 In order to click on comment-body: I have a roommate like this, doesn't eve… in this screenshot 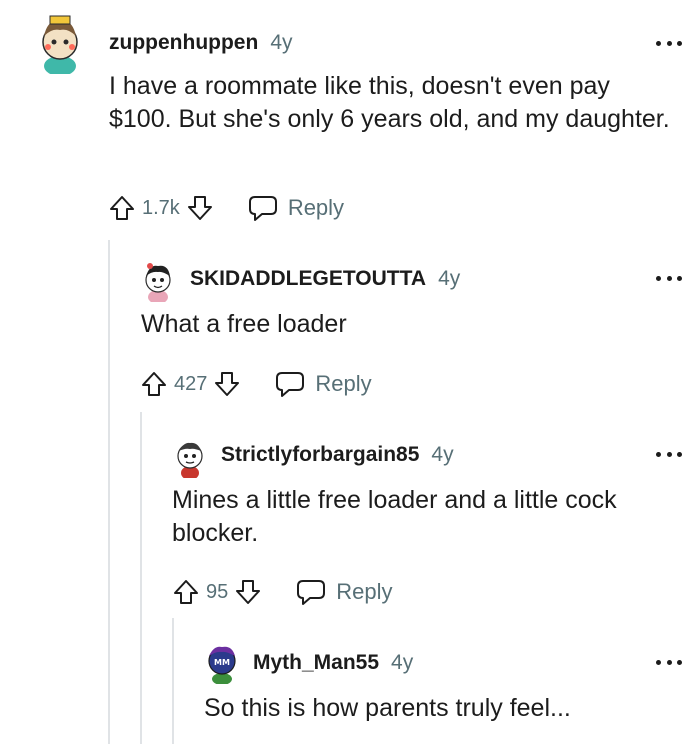, I will do `click(389, 102)`.